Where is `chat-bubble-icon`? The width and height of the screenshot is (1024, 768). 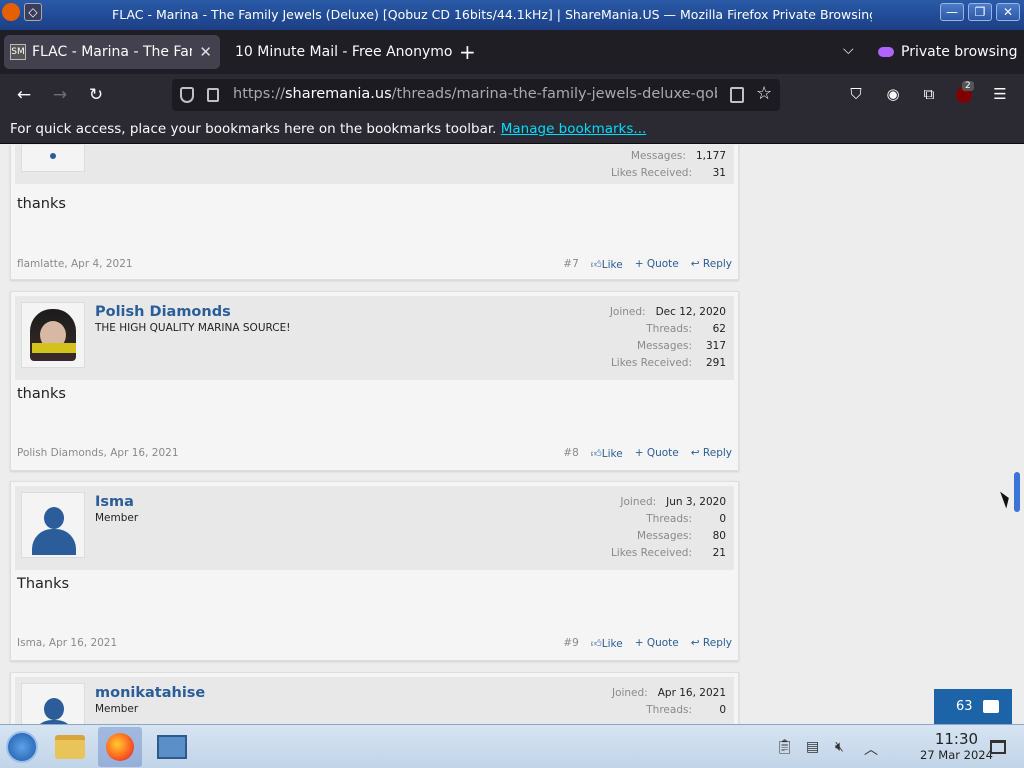 chat-bubble-icon is located at coordinates (990, 706).